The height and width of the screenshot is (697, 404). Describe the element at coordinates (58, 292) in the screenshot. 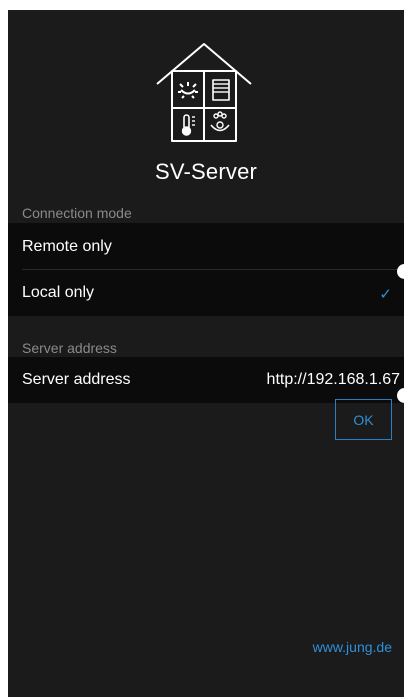

I see `option-local-only-label: Local only` at that location.